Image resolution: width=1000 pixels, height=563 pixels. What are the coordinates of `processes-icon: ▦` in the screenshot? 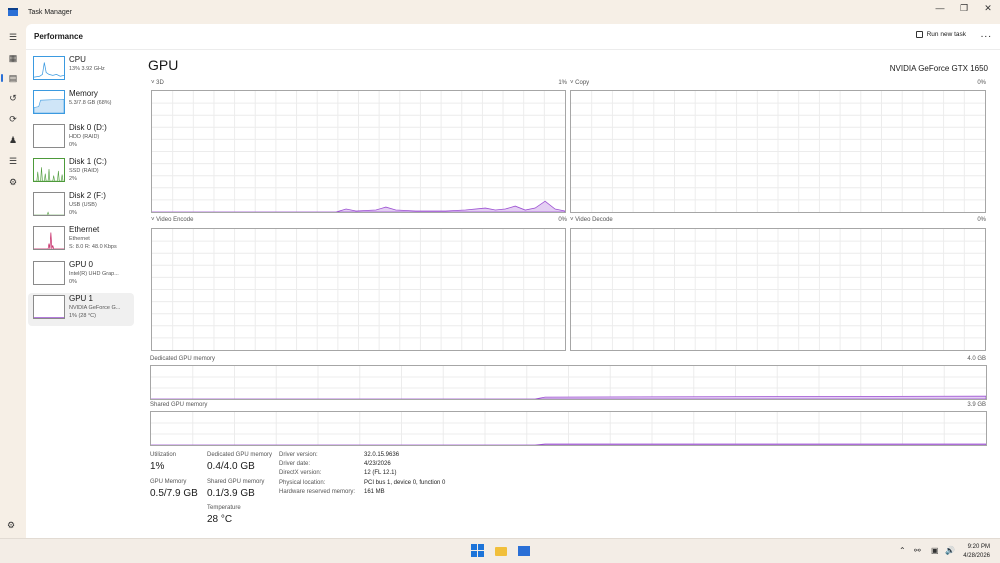 It's located at (13, 58).